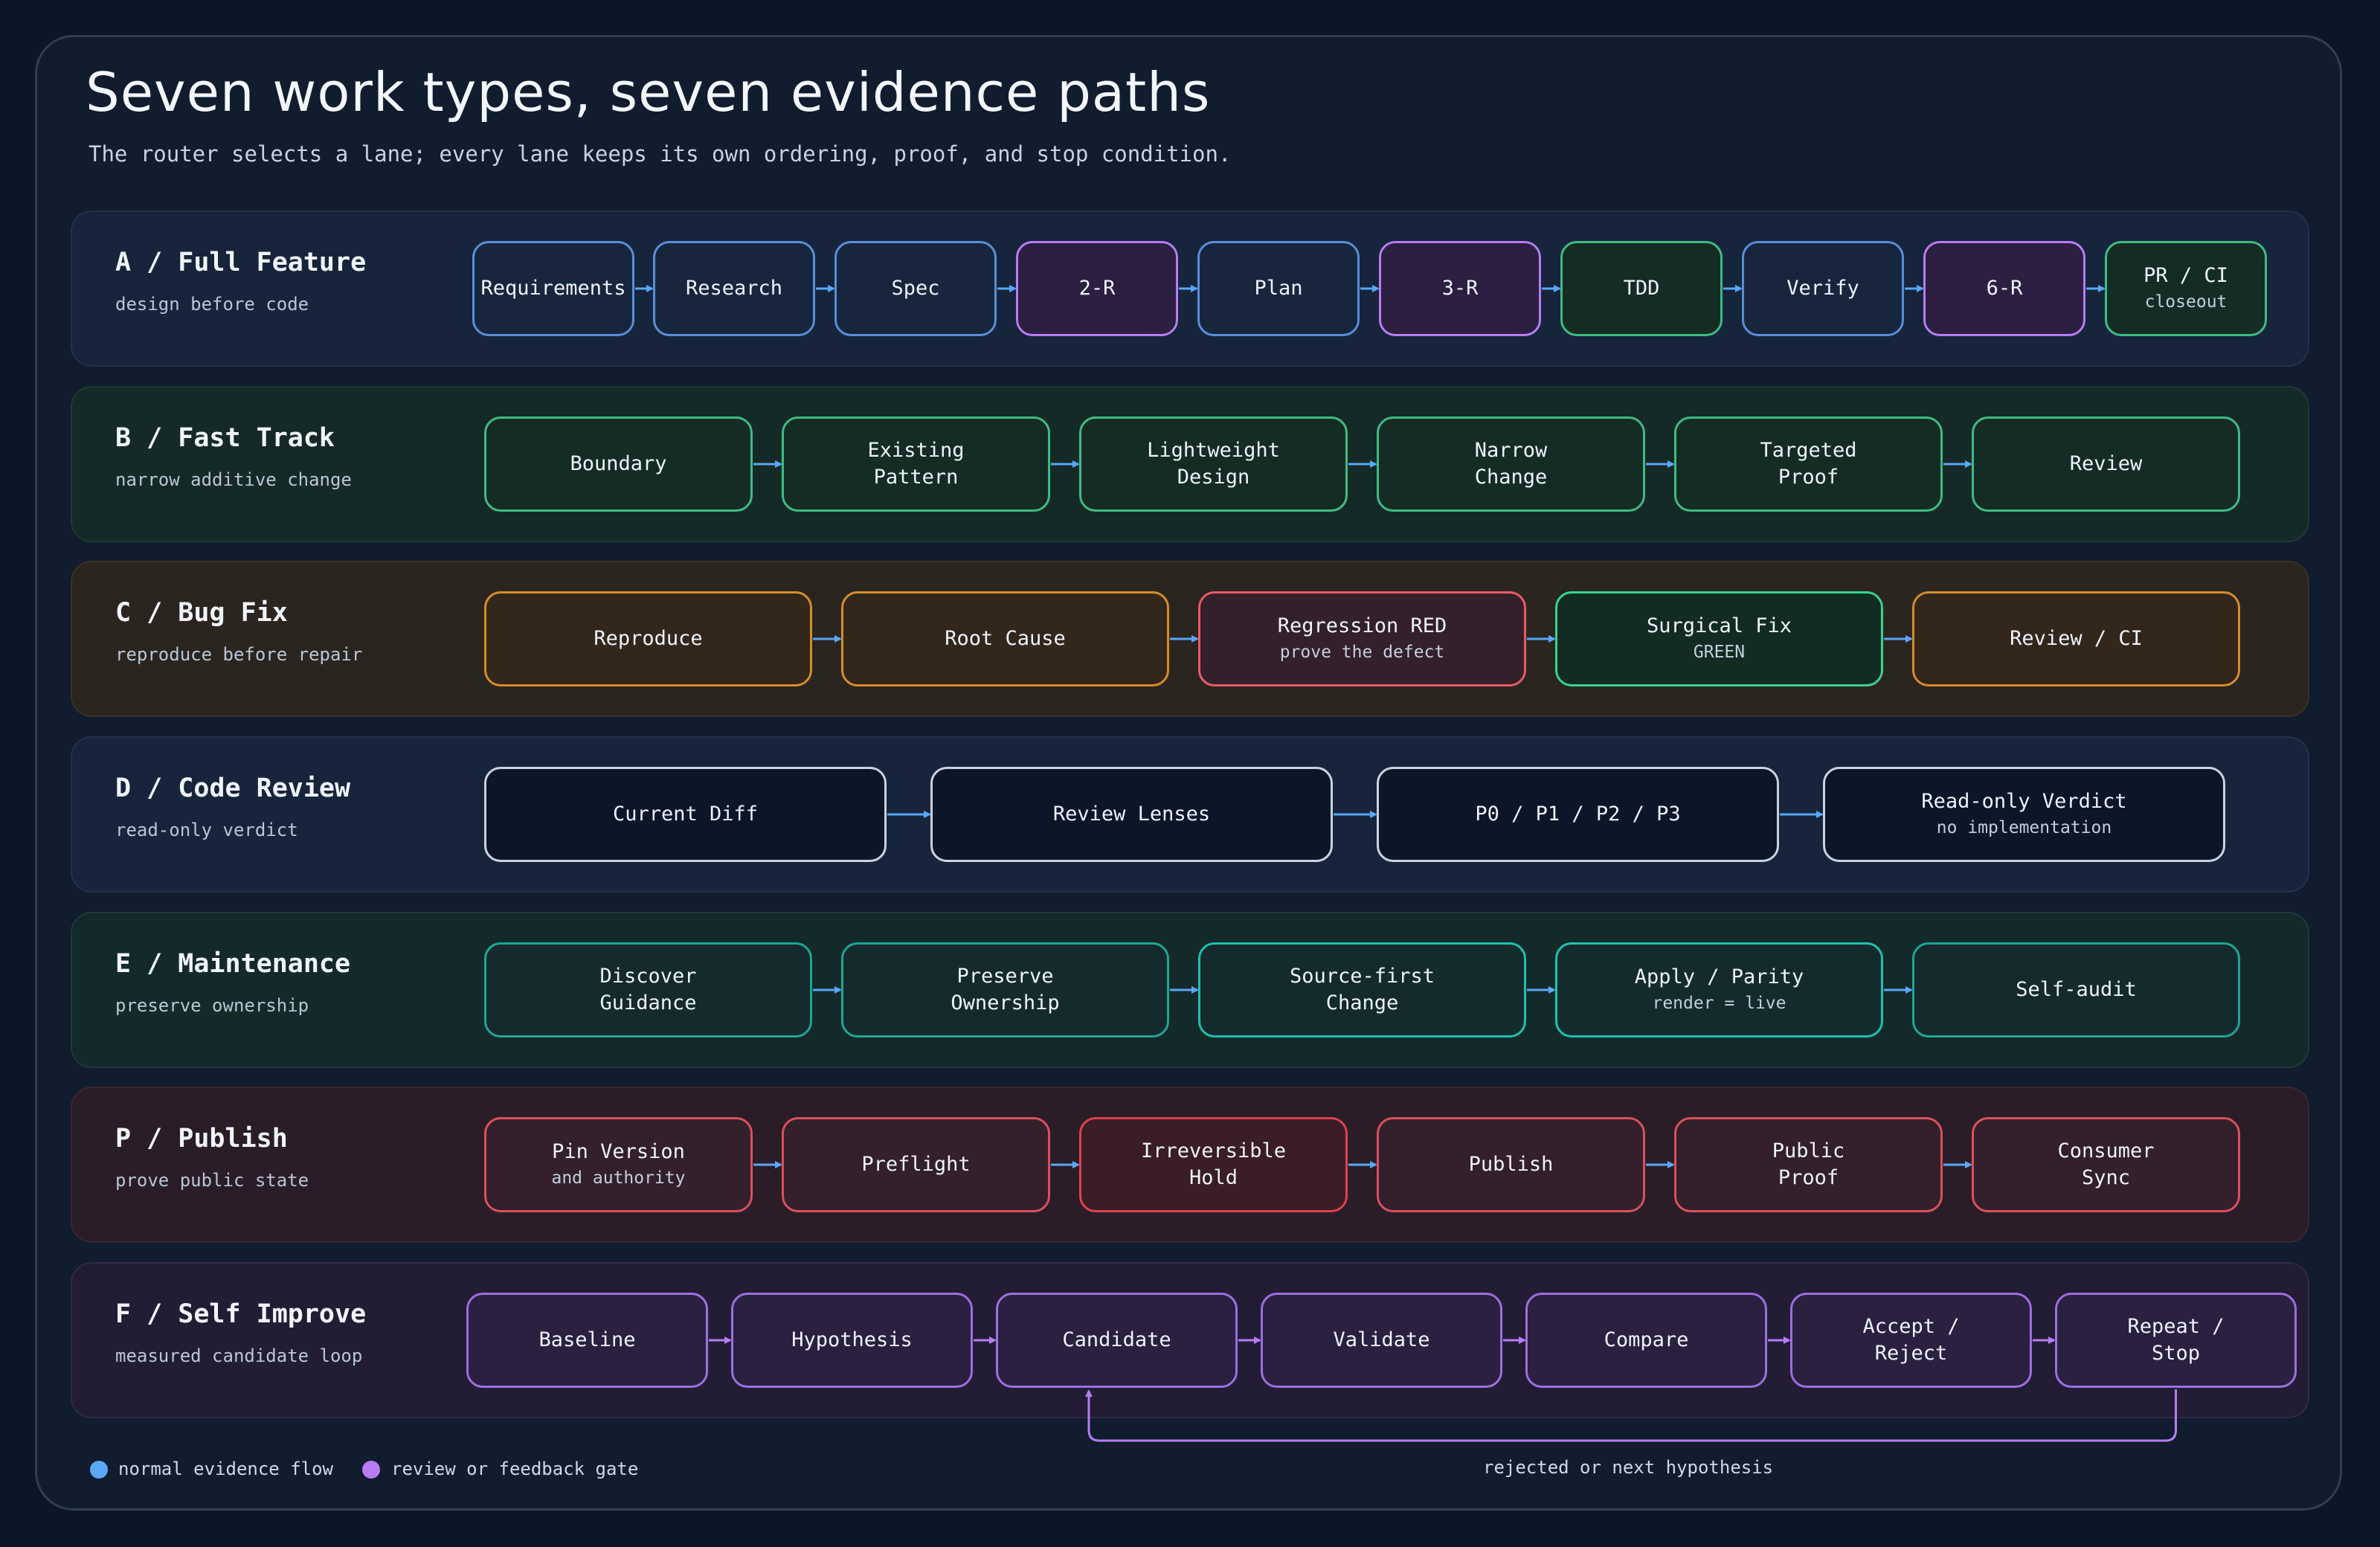  I want to click on step-label: Discover Guidance, so click(648, 990).